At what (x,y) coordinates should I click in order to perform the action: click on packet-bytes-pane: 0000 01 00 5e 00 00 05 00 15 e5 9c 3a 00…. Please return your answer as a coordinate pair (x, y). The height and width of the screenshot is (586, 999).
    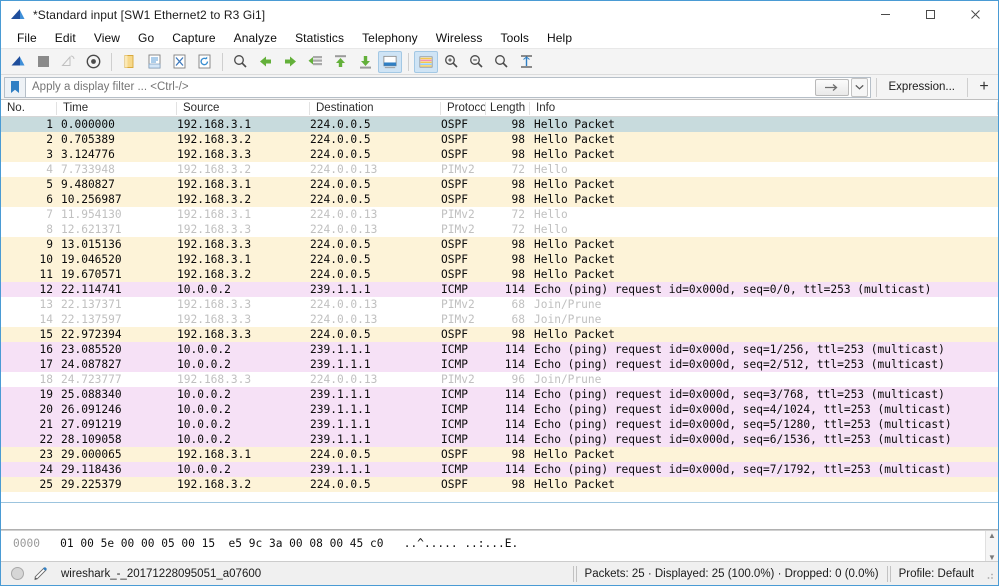
    Looking at the image, I should click on (499, 545).